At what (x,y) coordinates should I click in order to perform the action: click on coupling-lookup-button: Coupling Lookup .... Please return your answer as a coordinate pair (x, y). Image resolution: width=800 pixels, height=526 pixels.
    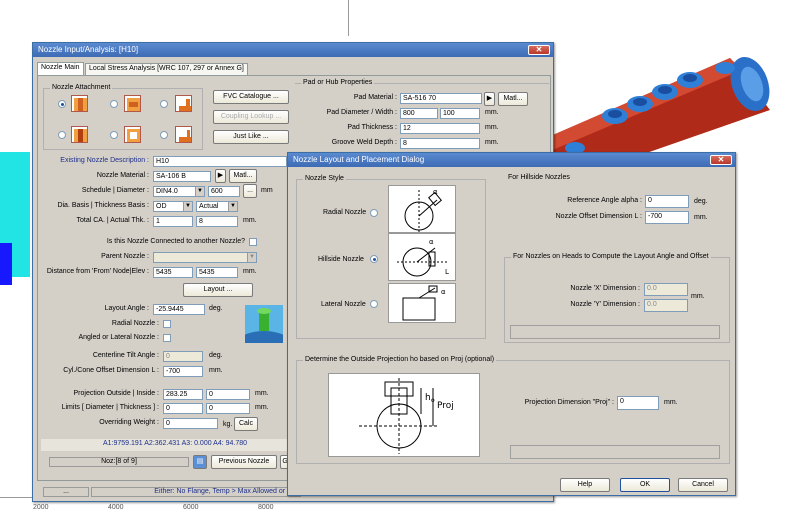
    Looking at the image, I should click on (251, 117).